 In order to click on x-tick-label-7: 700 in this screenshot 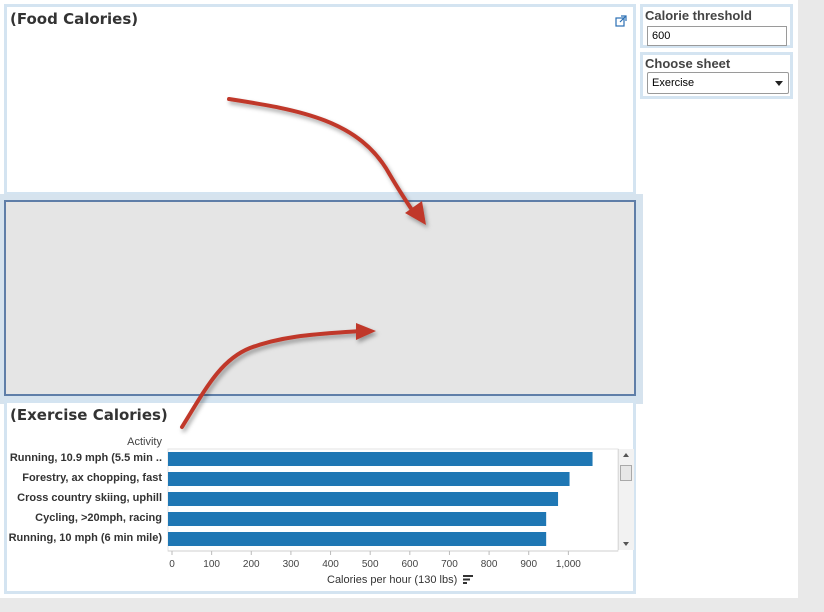, I will do `click(449, 564)`.